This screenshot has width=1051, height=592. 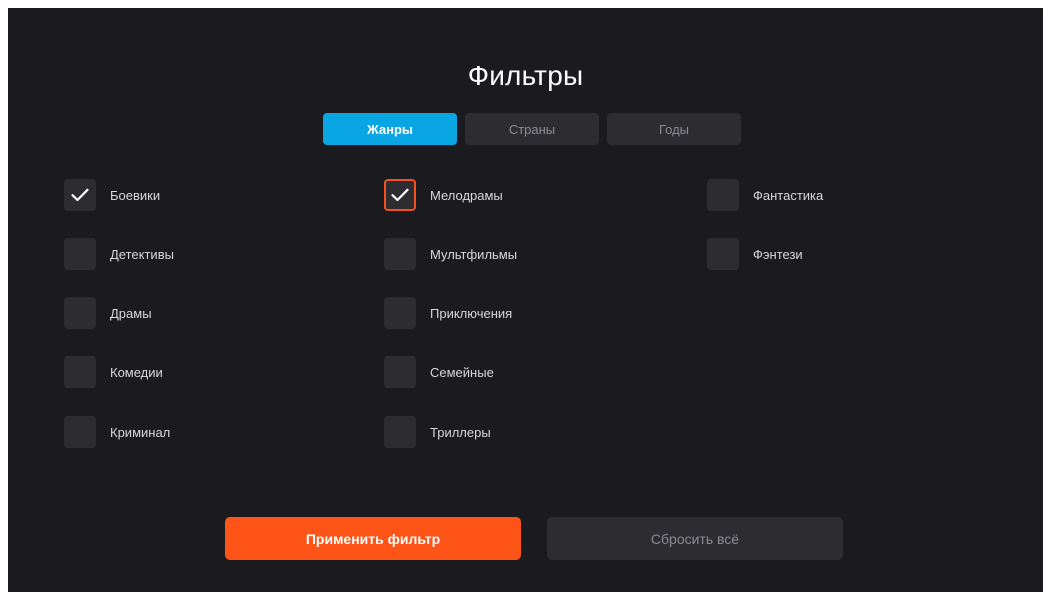 I want to click on tab-countries: Страны, so click(x=532, y=129).